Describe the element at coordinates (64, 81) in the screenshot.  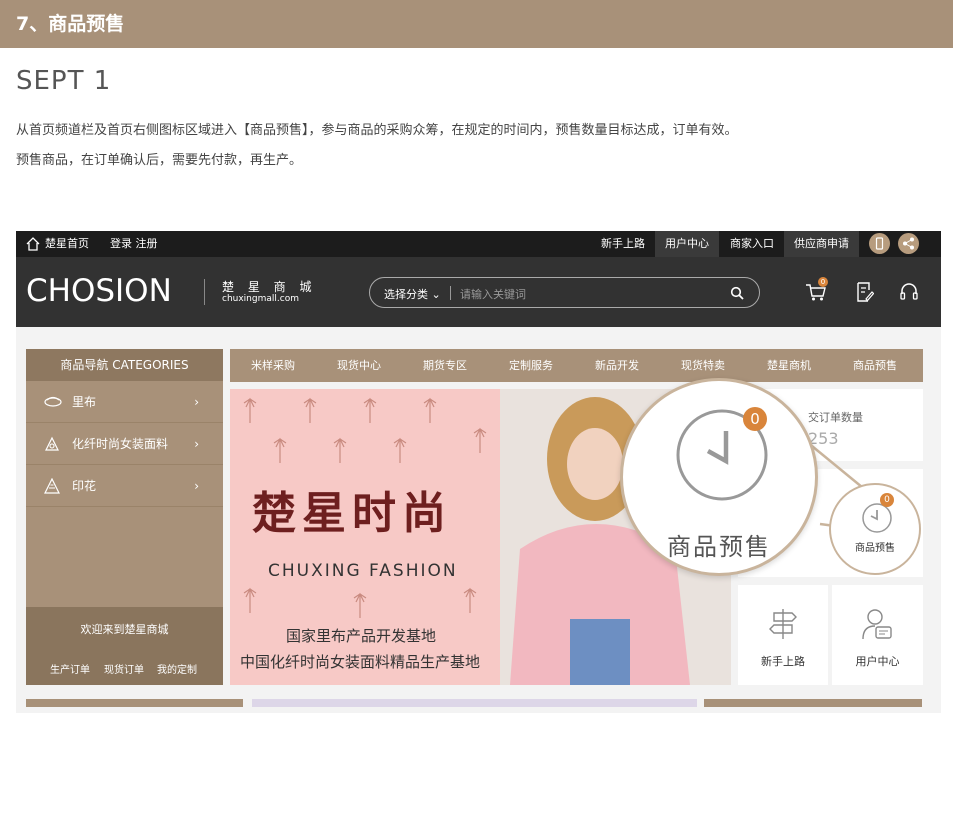
I see `step-title: SEPT 1` at that location.